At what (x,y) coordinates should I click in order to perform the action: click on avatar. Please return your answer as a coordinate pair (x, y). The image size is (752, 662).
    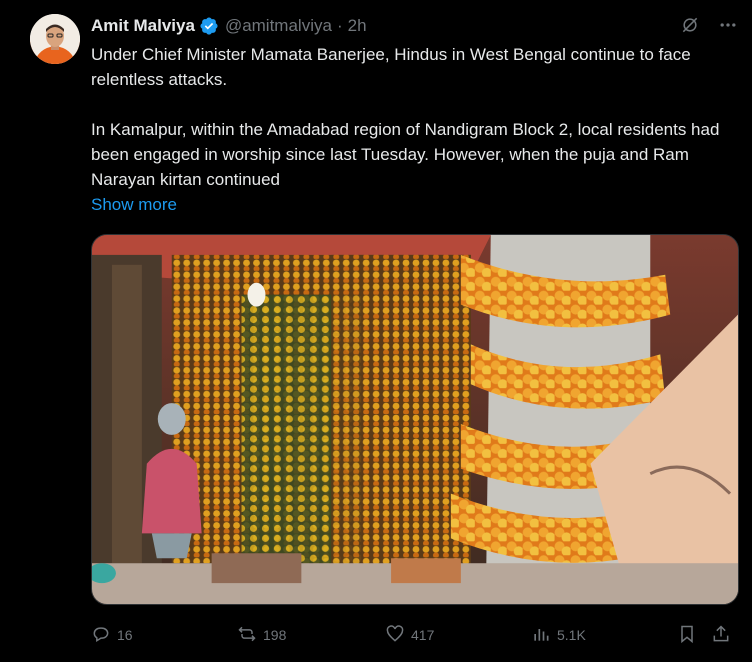
    Looking at the image, I should click on (55, 39).